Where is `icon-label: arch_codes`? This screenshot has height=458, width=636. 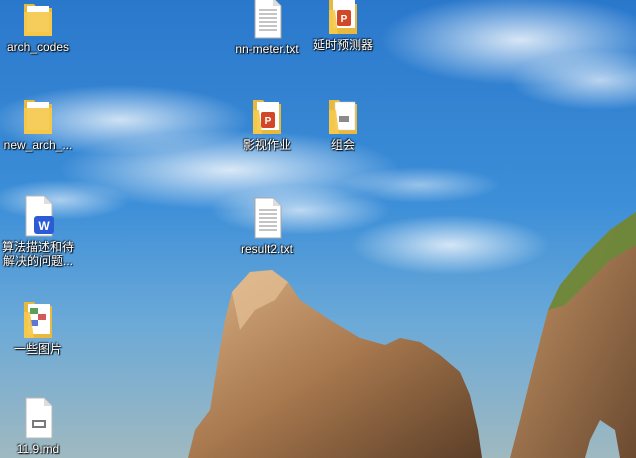
icon-label: arch_codes is located at coordinates (38, 47).